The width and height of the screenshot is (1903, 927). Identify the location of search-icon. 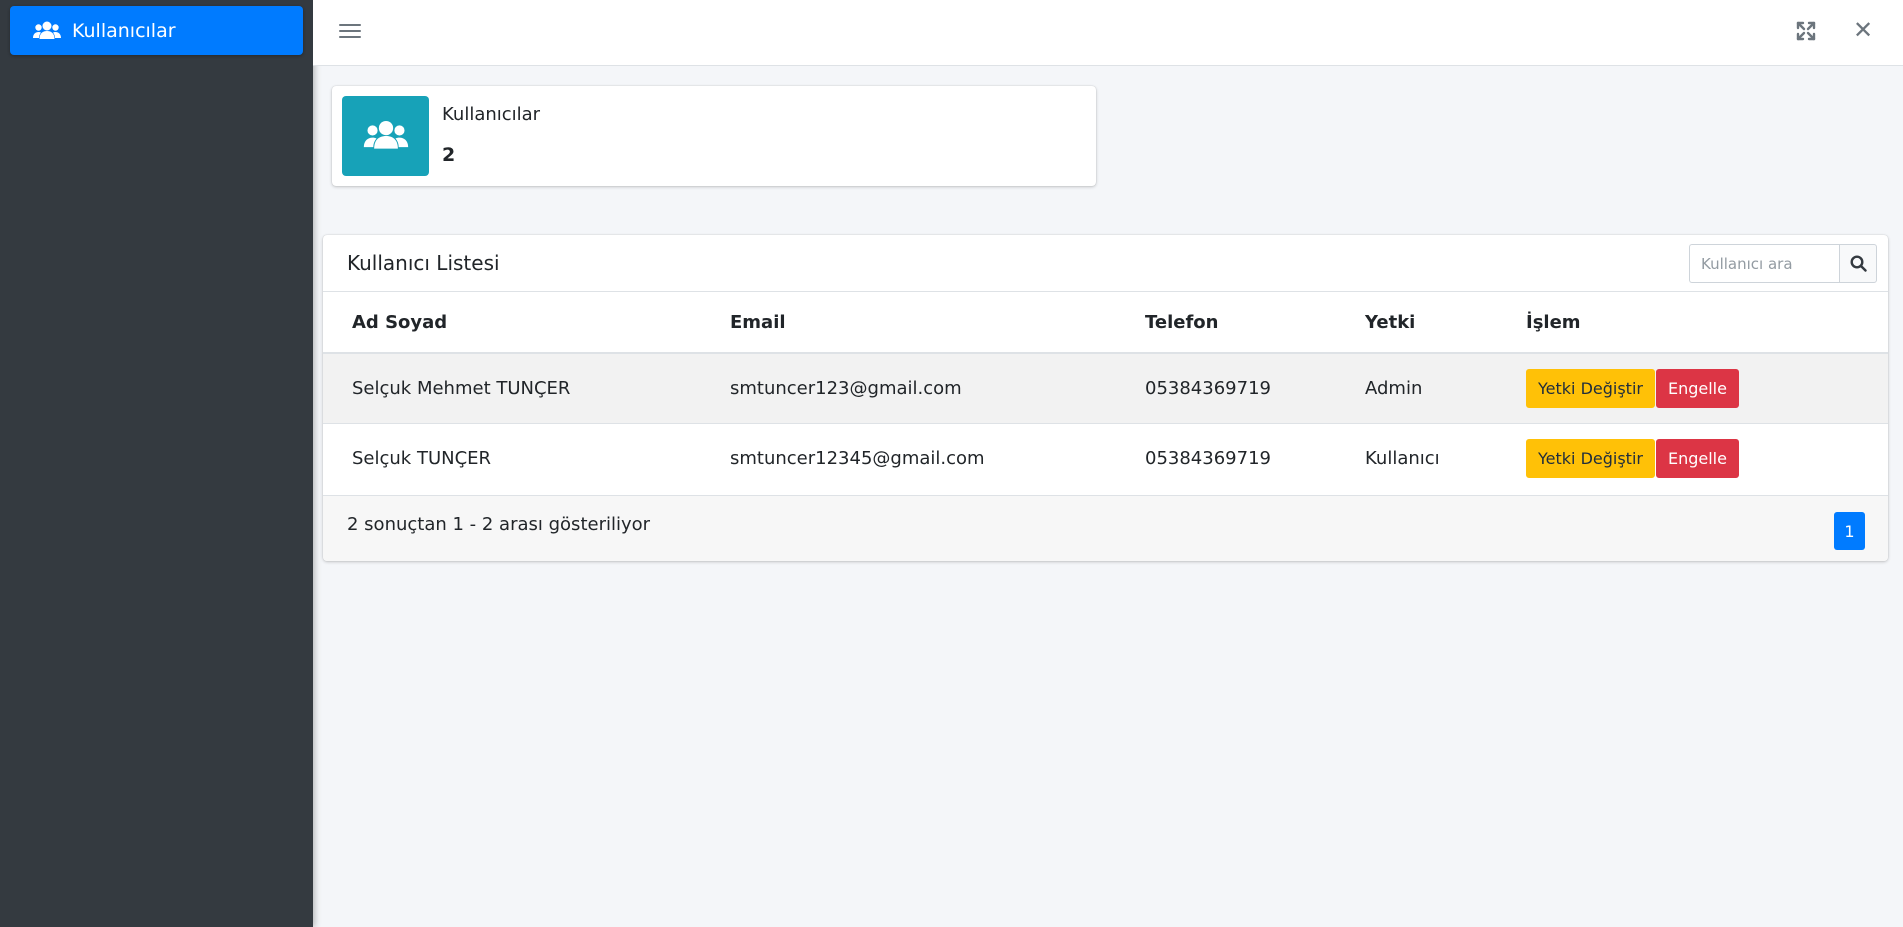
(1858, 263).